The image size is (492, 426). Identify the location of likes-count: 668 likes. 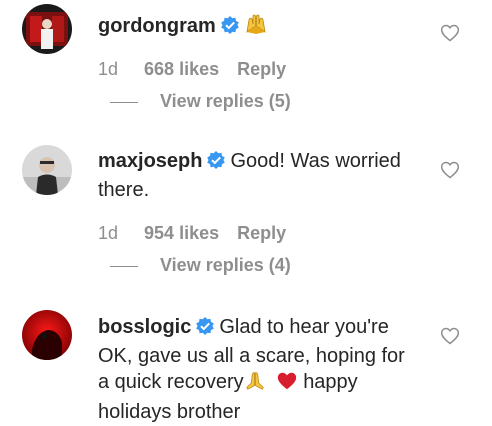
(181, 69).